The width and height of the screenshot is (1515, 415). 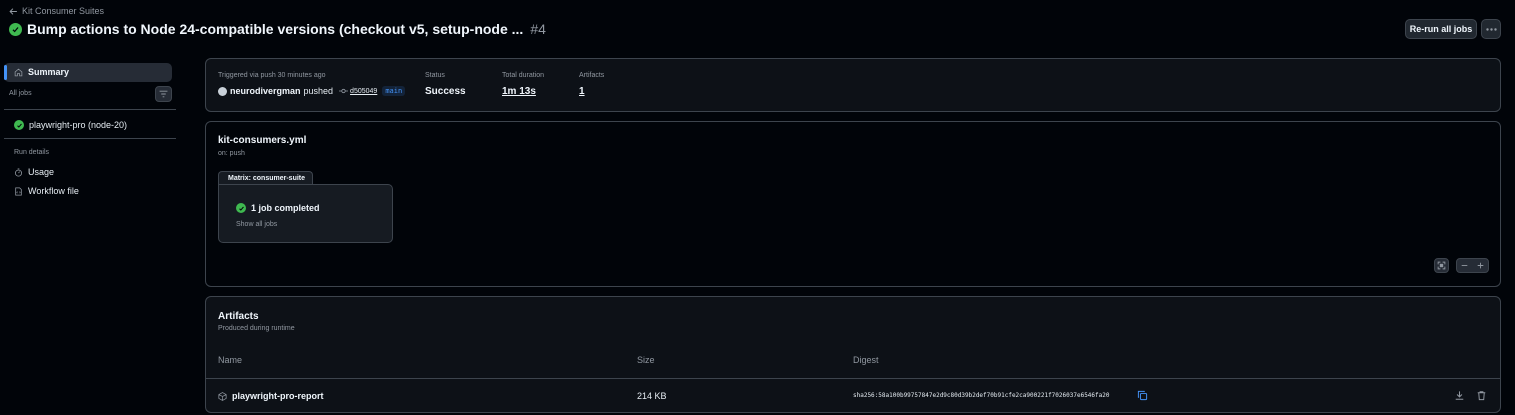 What do you see at coordinates (1481, 395) in the screenshot?
I see `trash-icon` at bounding box center [1481, 395].